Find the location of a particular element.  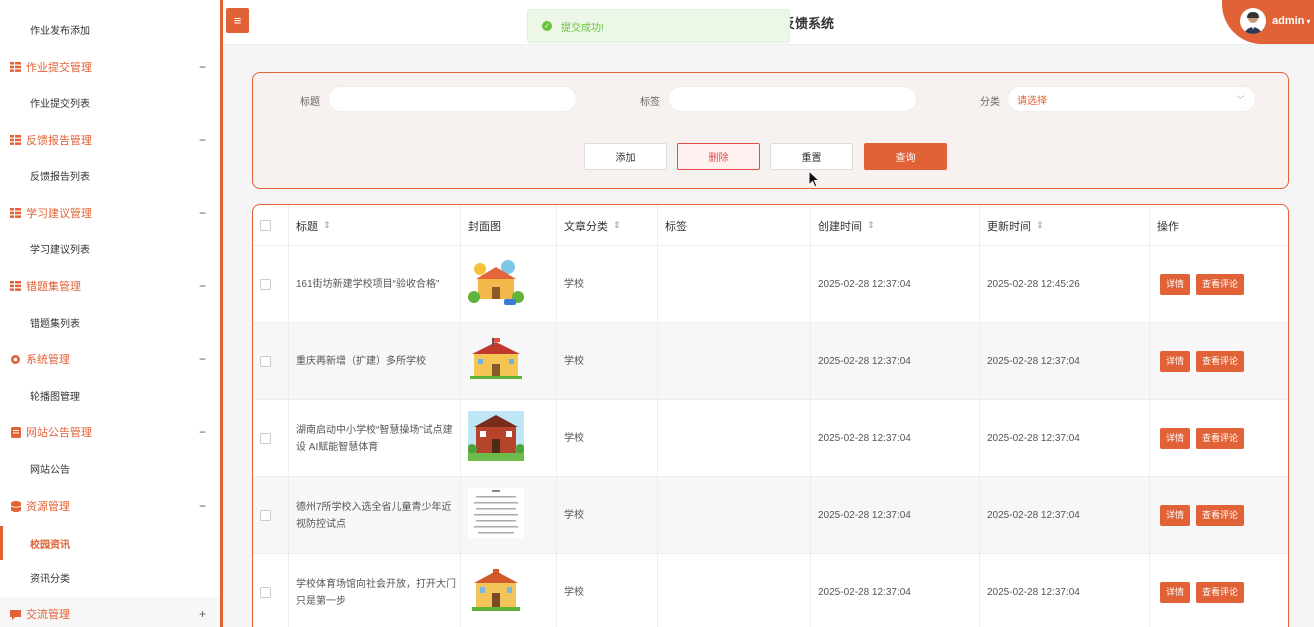

select-all-cell is located at coordinates (271, 225).